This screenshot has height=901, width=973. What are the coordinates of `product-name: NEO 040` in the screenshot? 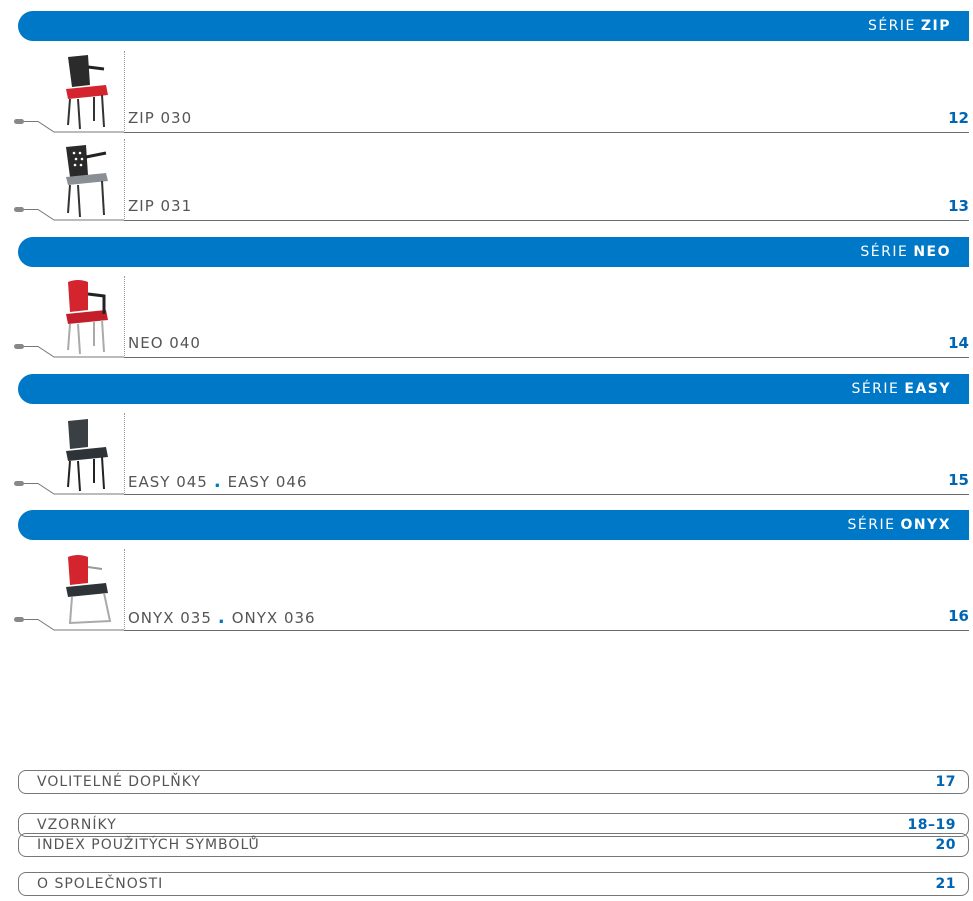 It's located at (164, 343).